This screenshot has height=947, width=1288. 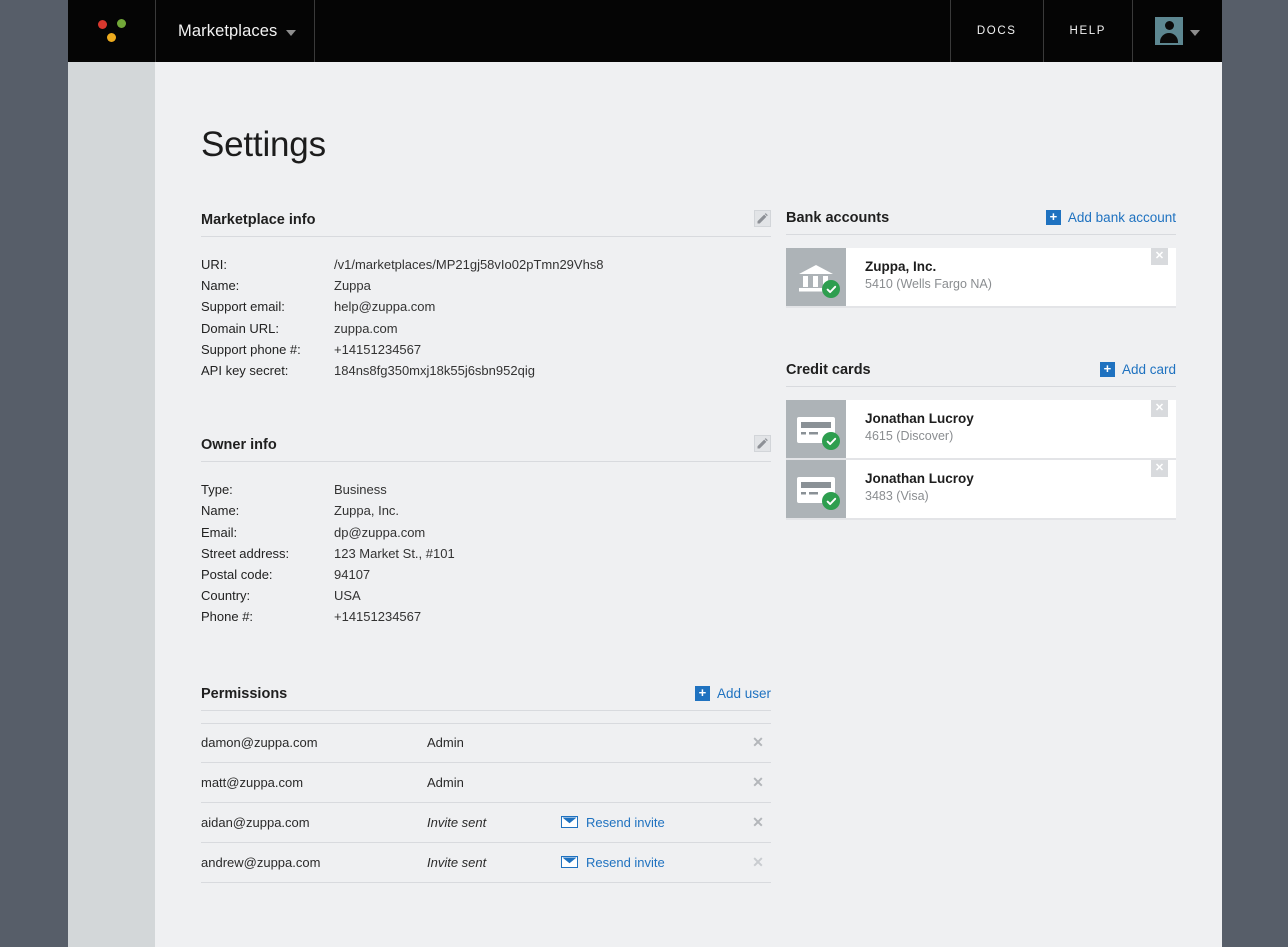 What do you see at coordinates (1169, 25) in the screenshot?
I see `avatar-head` at bounding box center [1169, 25].